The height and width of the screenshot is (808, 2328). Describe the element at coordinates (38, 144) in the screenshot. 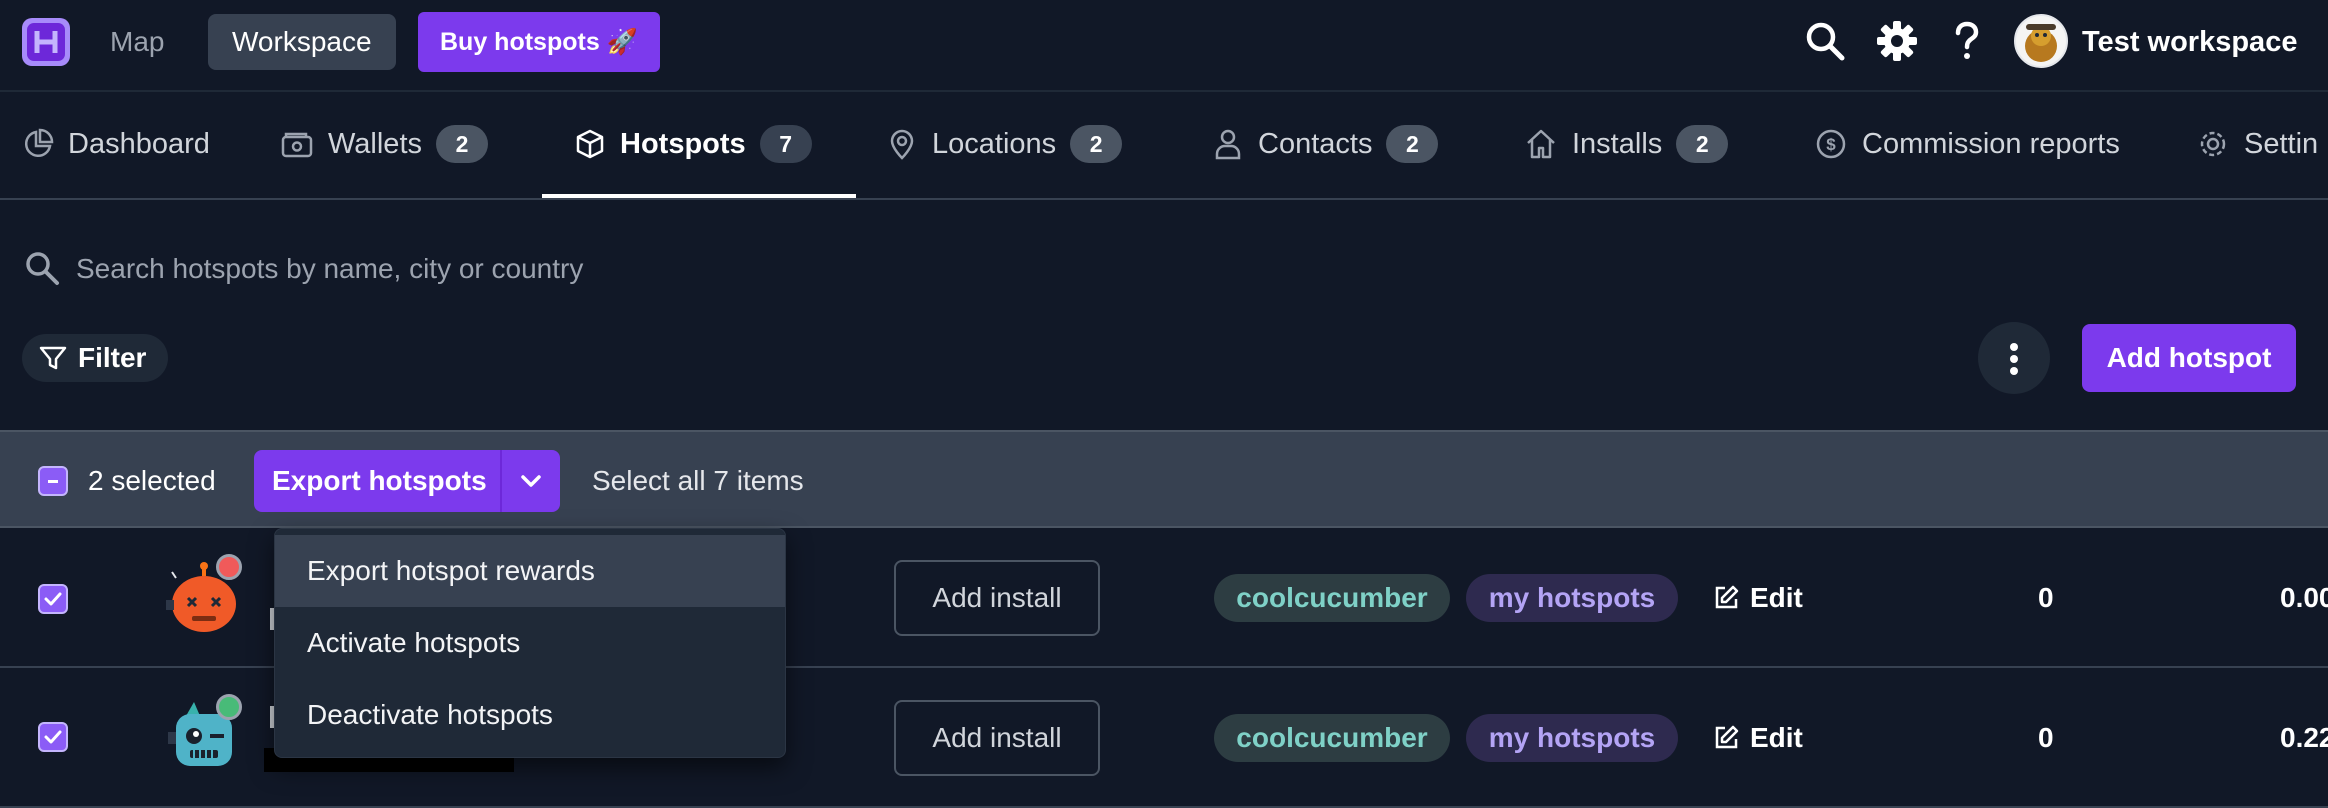

I see `chart-pie-icon` at that location.